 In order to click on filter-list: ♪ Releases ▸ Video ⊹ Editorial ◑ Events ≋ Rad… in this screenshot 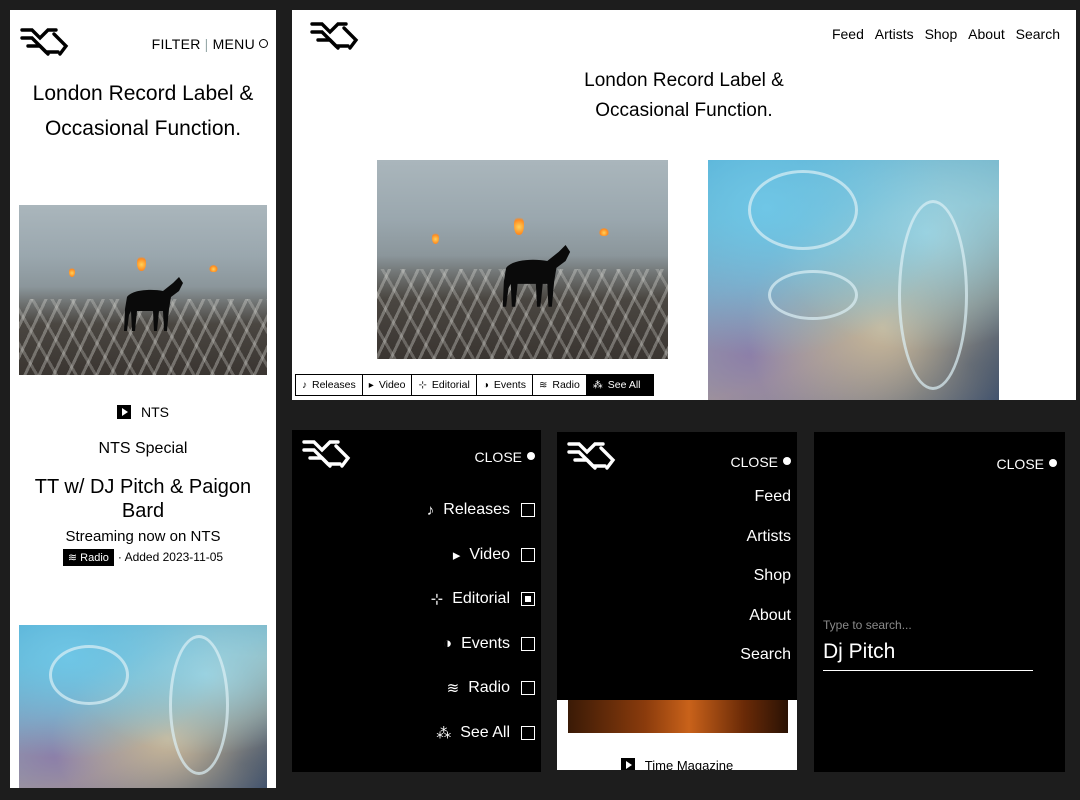, I will do `click(481, 621)`.